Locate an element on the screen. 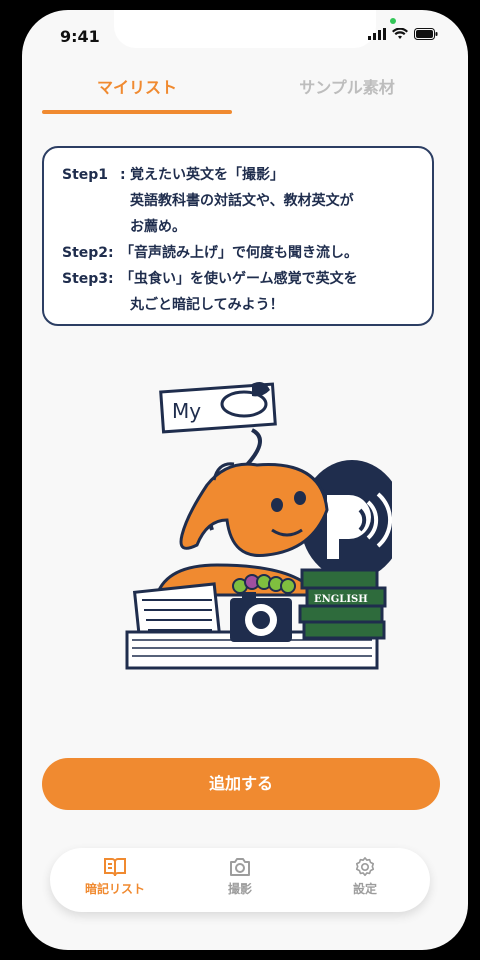 The image size is (480, 960). nav-item-settings: 設定 is located at coordinates (365, 880).